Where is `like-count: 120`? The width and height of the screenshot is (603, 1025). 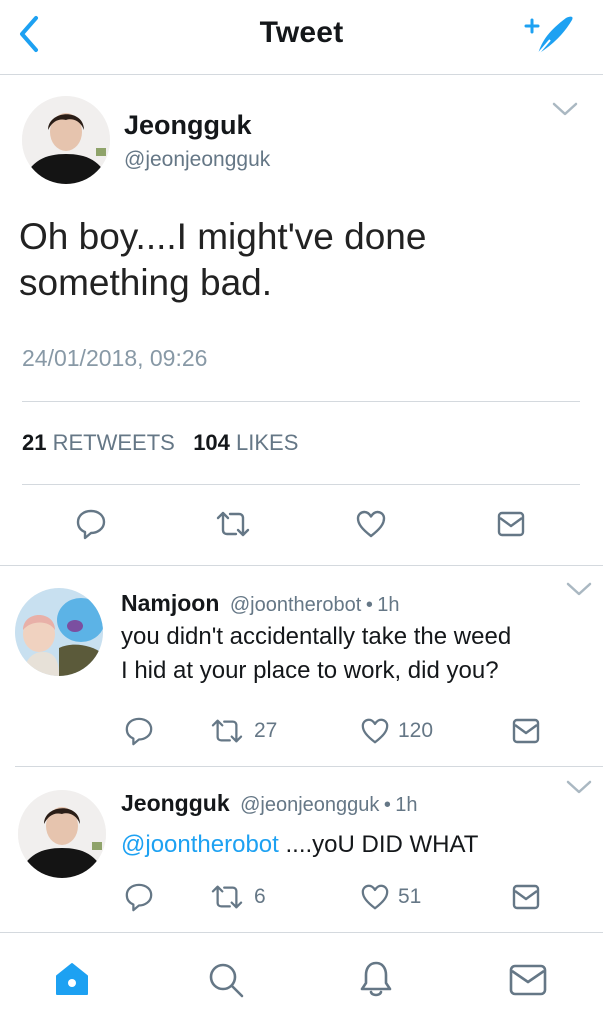 like-count: 120 is located at coordinates (416, 730).